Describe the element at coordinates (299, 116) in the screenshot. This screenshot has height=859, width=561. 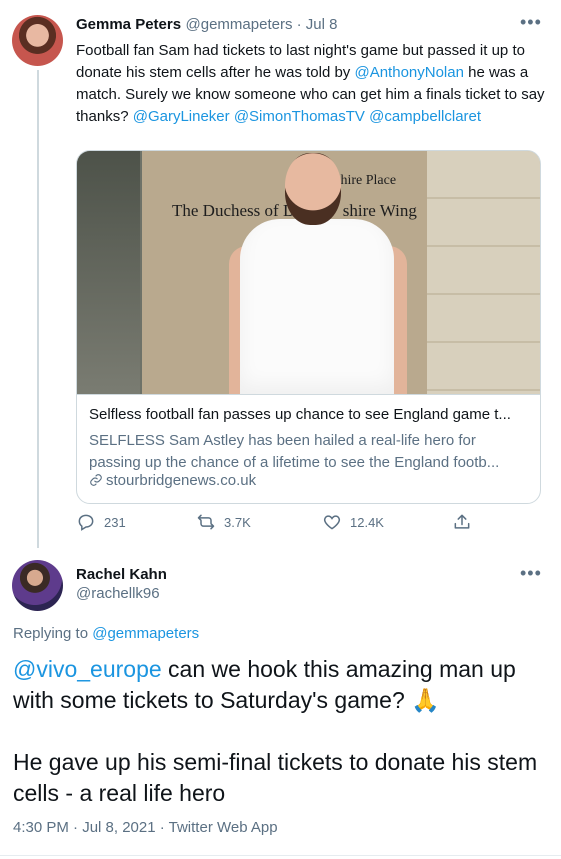
I see `mention-link: @SimonThomasTV` at that location.